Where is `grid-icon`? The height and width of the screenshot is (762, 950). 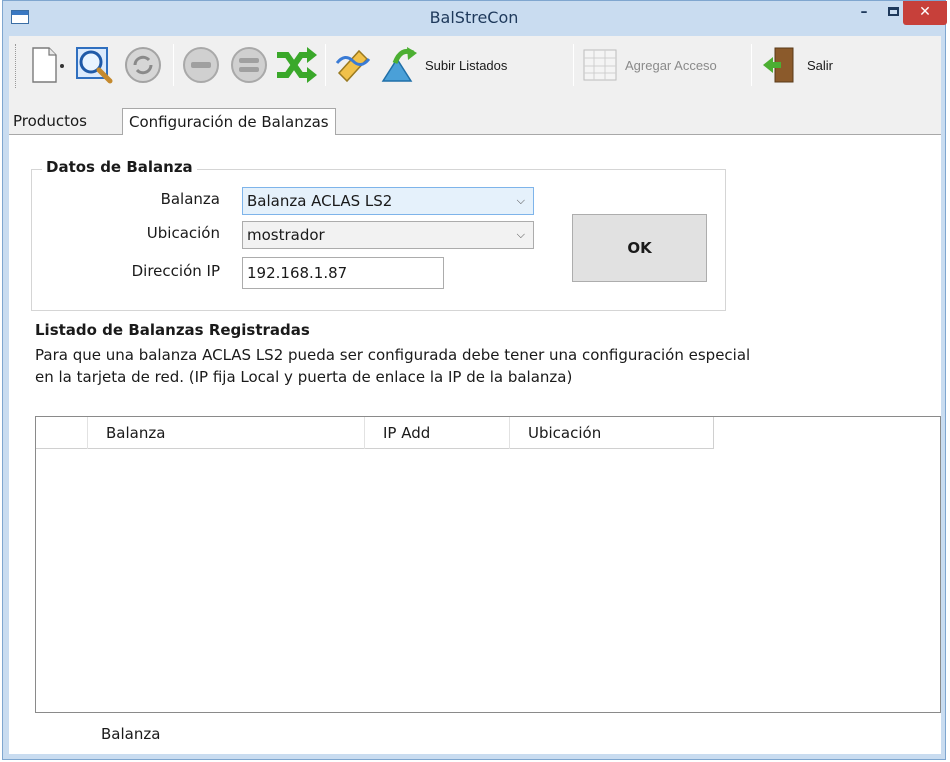
grid-icon is located at coordinates (600, 65).